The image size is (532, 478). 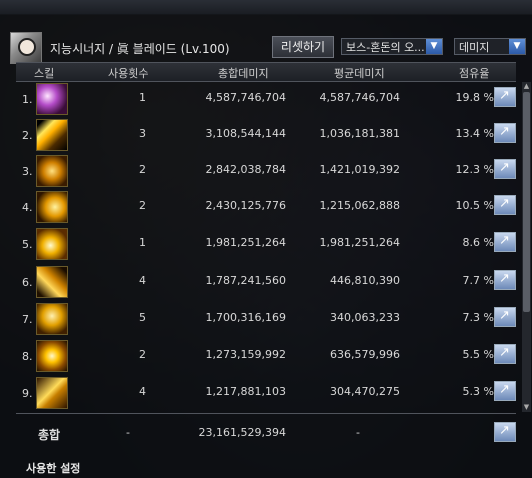 I want to click on row-share: 10.5 %, so click(x=474, y=205).